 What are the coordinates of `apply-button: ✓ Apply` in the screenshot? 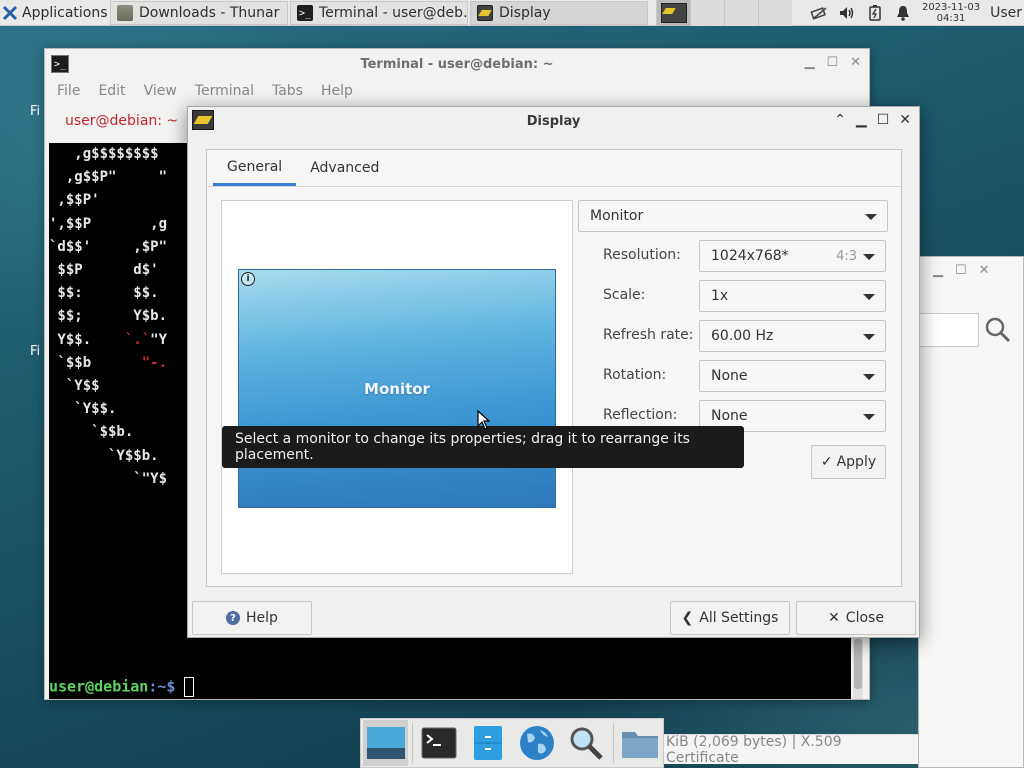 It's located at (848, 462).